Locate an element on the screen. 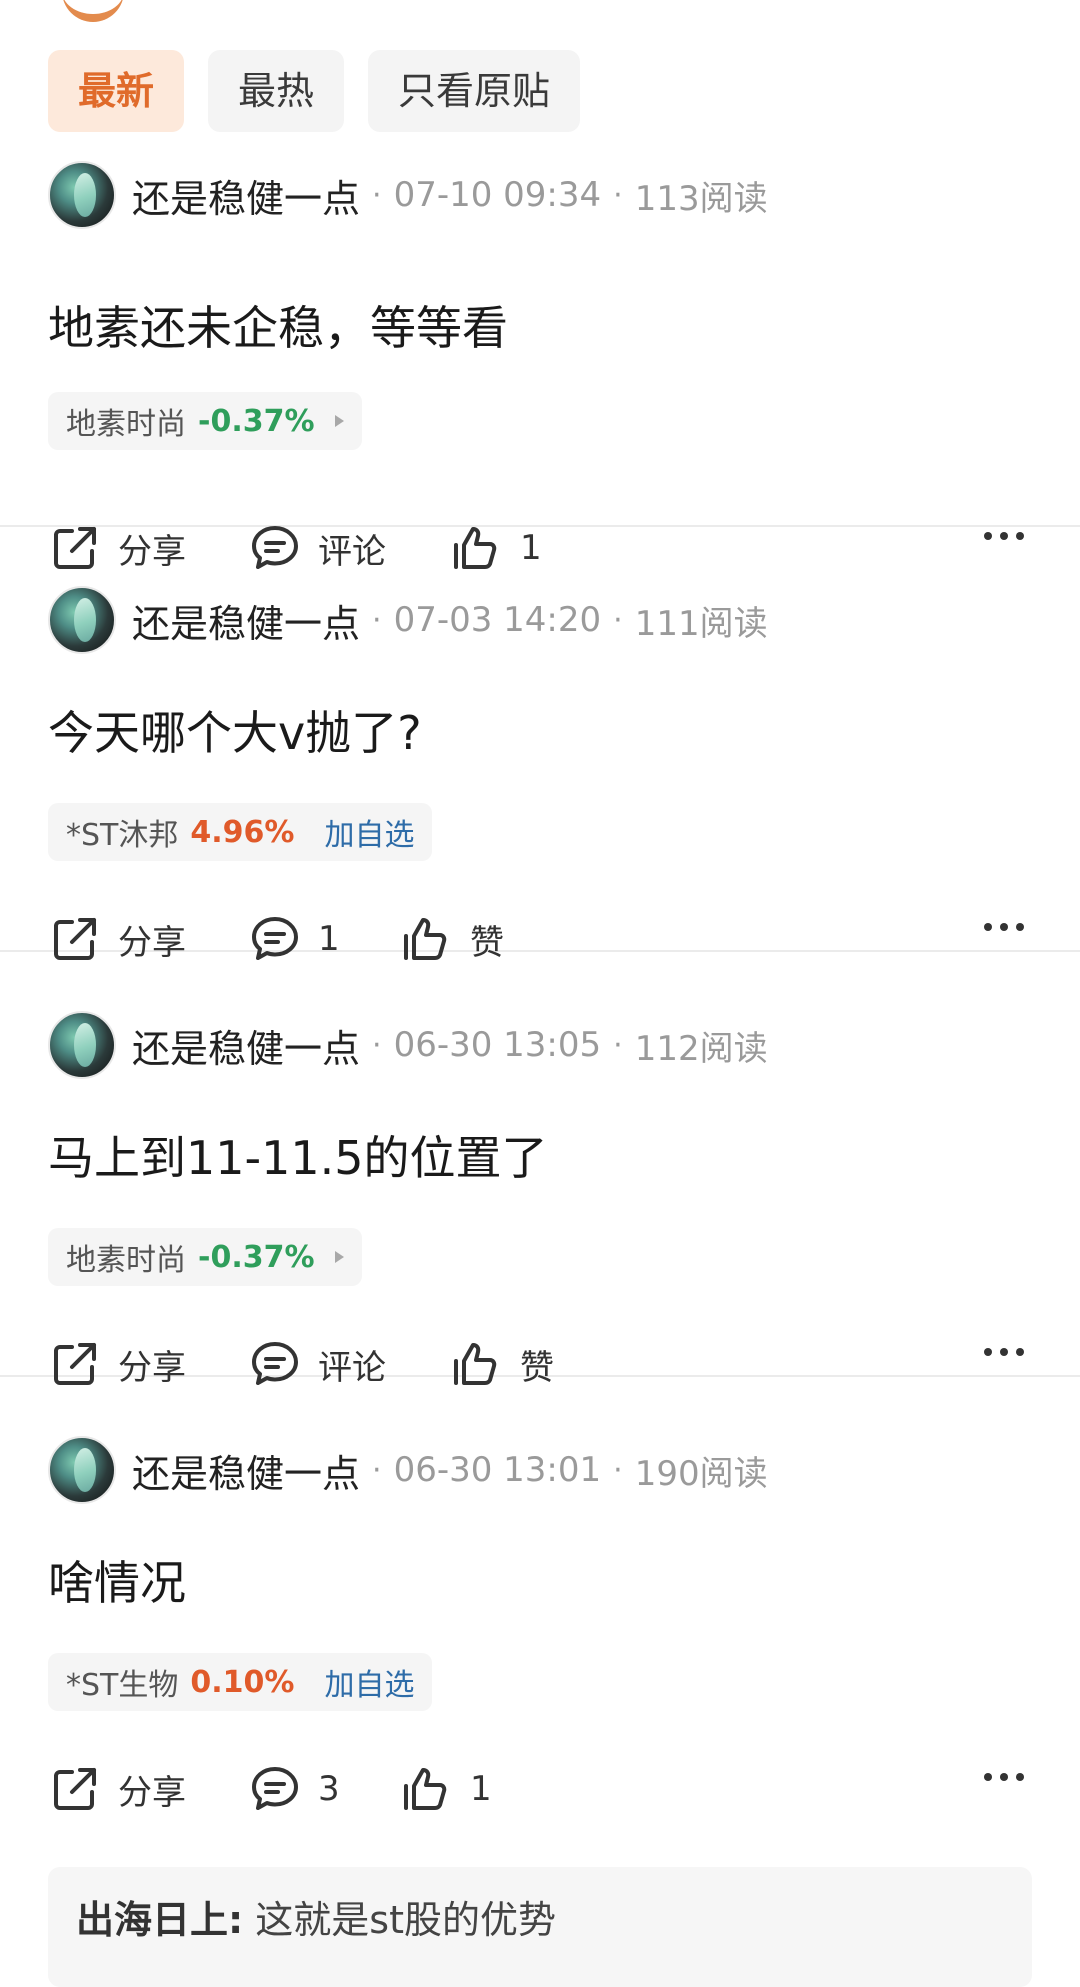  post-content: 今天哪个大v抛了? is located at coordinates (235, 730).